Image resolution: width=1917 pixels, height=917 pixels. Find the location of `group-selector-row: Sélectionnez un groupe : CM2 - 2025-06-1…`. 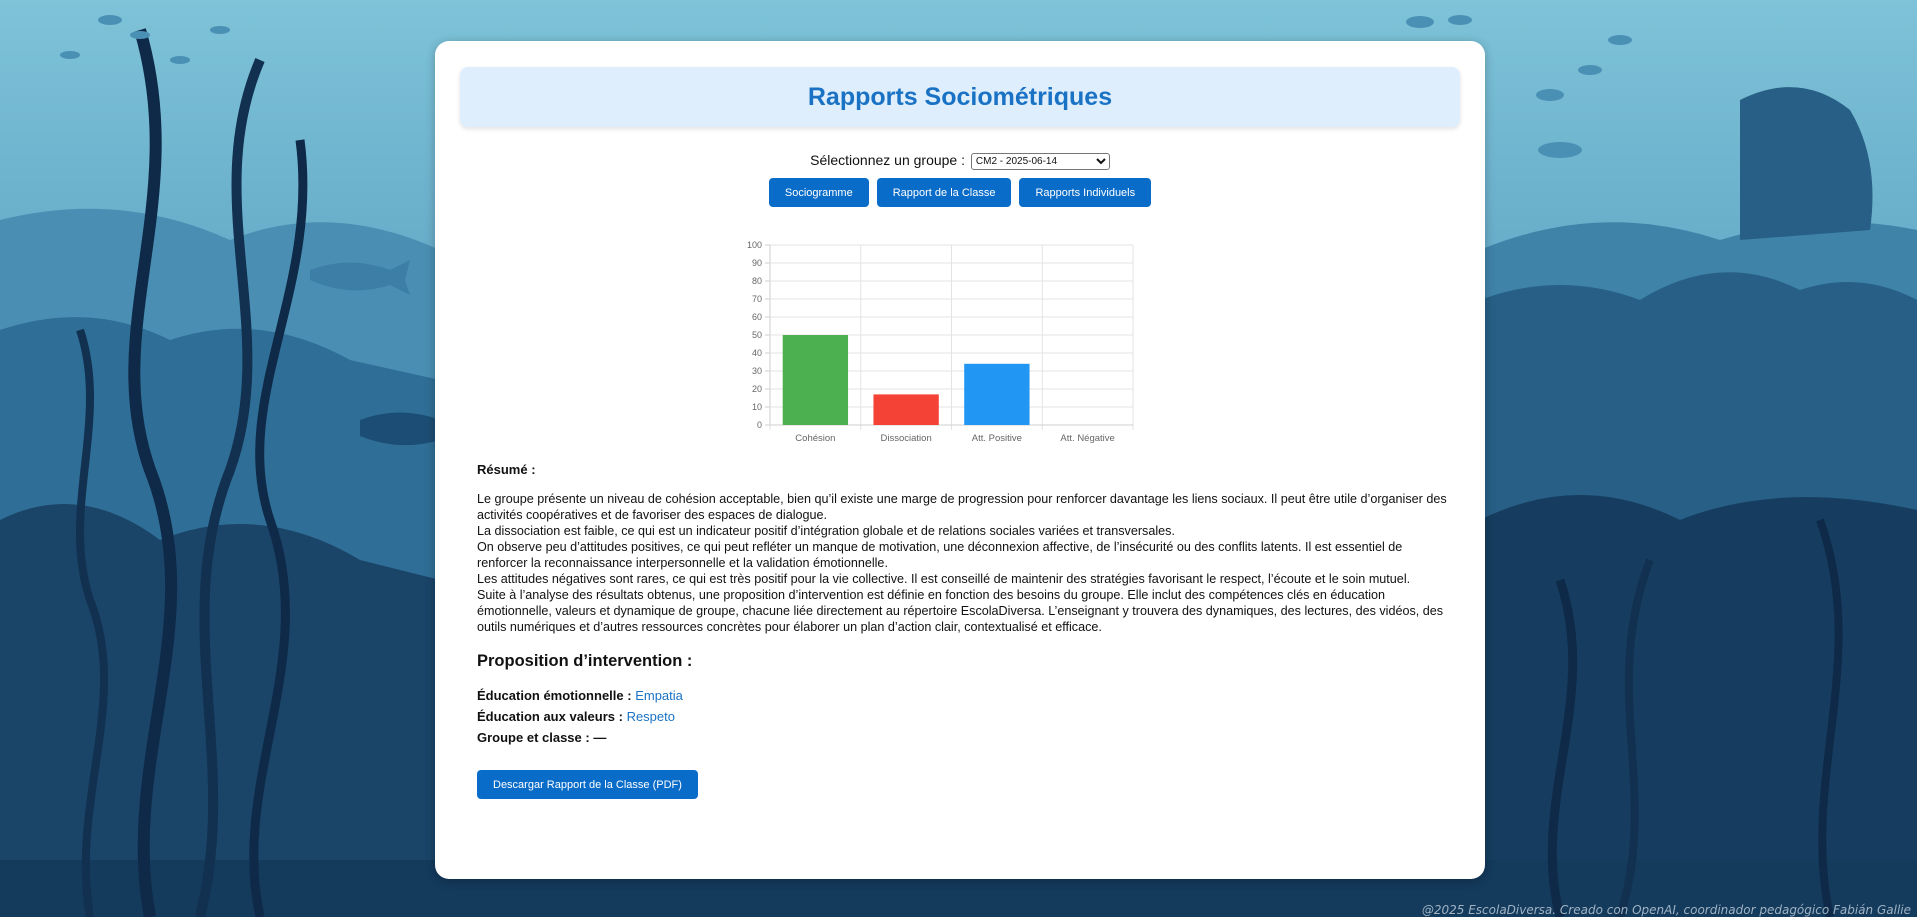

group-selector-row: Sélectionnez un groupe : CM2 - 2025-06-1… is located at coordinates (960, 161).